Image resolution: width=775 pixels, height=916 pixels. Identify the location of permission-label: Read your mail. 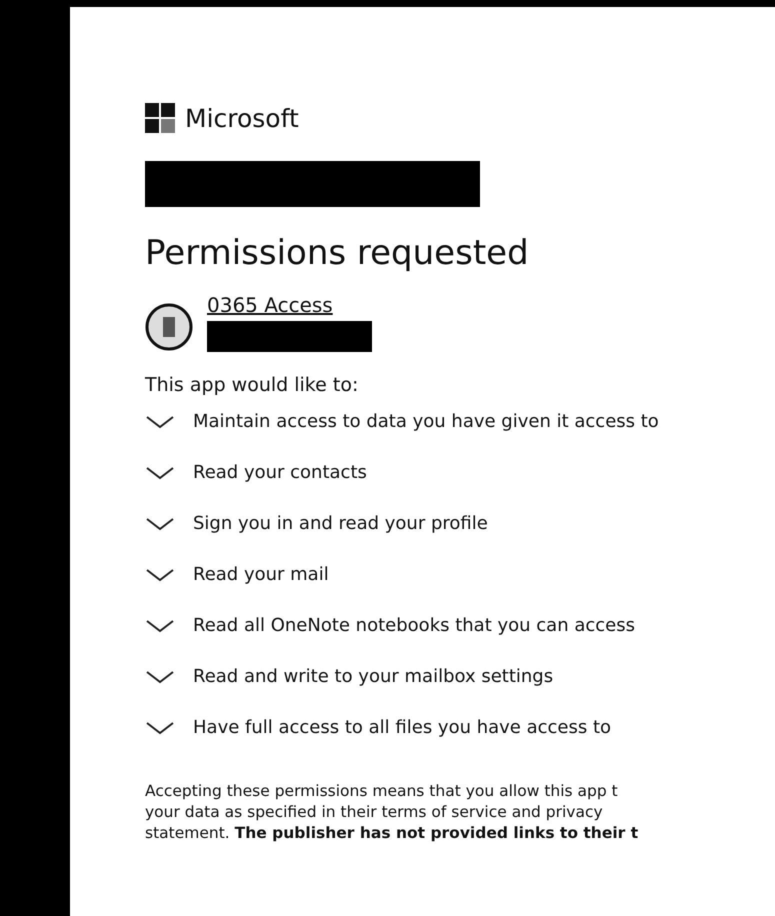
(261, 574).